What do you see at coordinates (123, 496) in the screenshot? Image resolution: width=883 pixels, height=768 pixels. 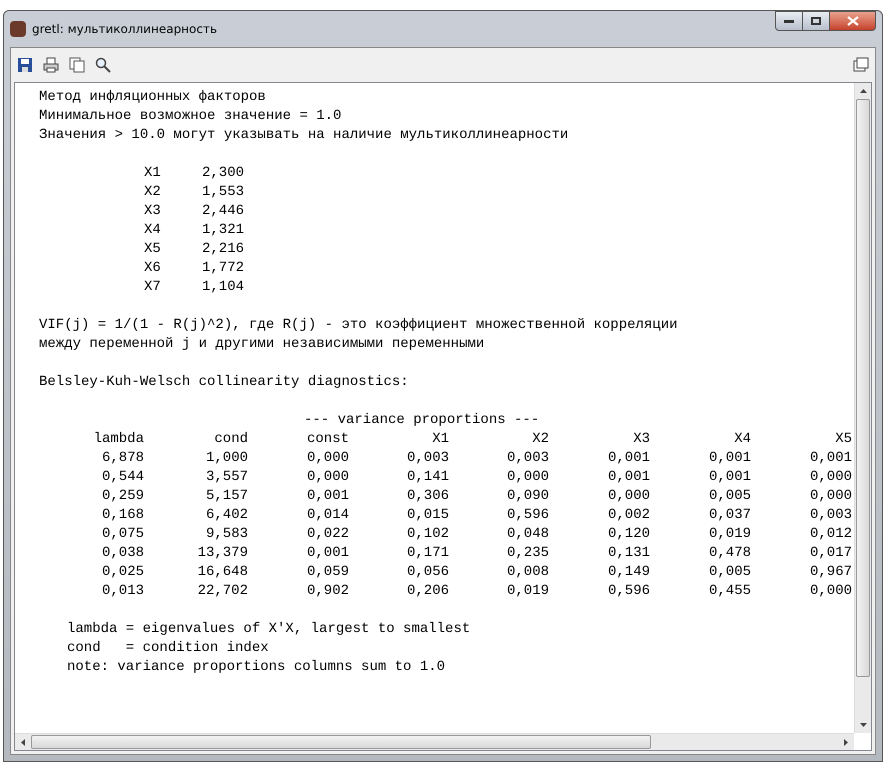 I see `table-cell: 0,259` at bounding box center [123, 496].